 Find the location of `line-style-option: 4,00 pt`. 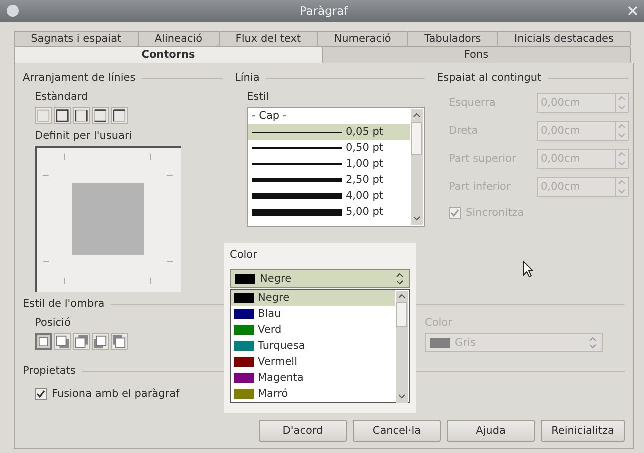

line-style-option: 4,00 pt is located at coordinates (329, 196).